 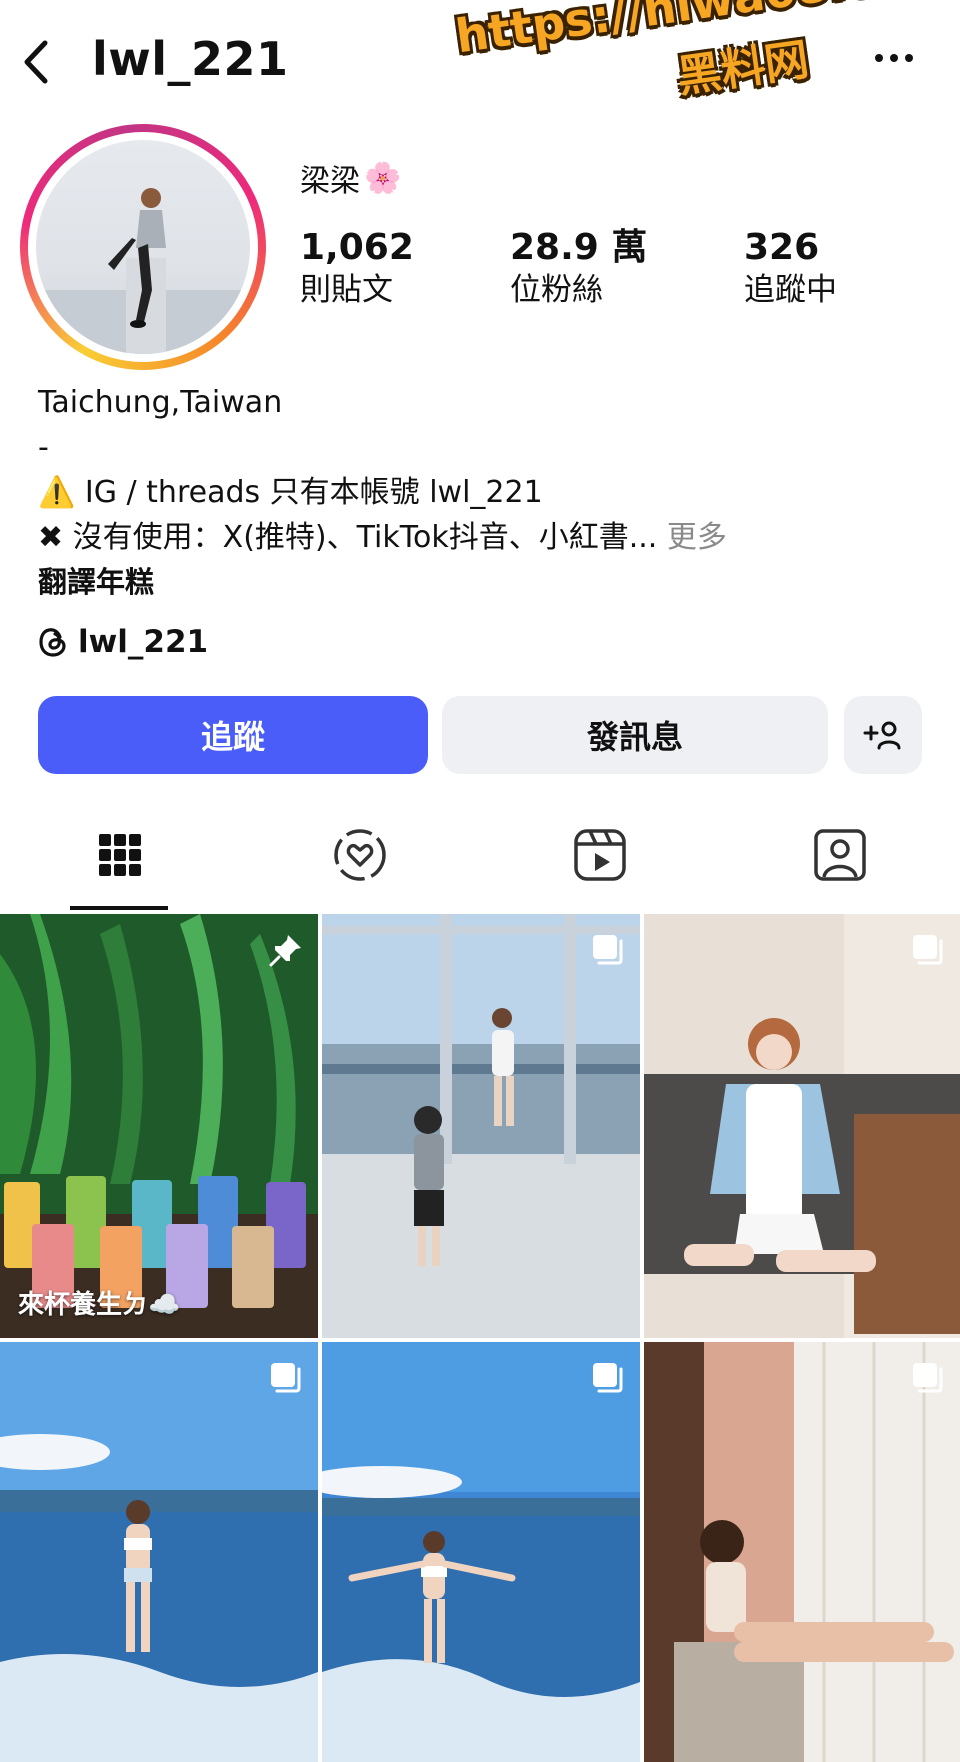 What do you see at coordinates (99, 1305) in the screenshot?
I see `post-caption-overlay: 來杯養生ㄉ☁️` at bounding box center [99, 1305].